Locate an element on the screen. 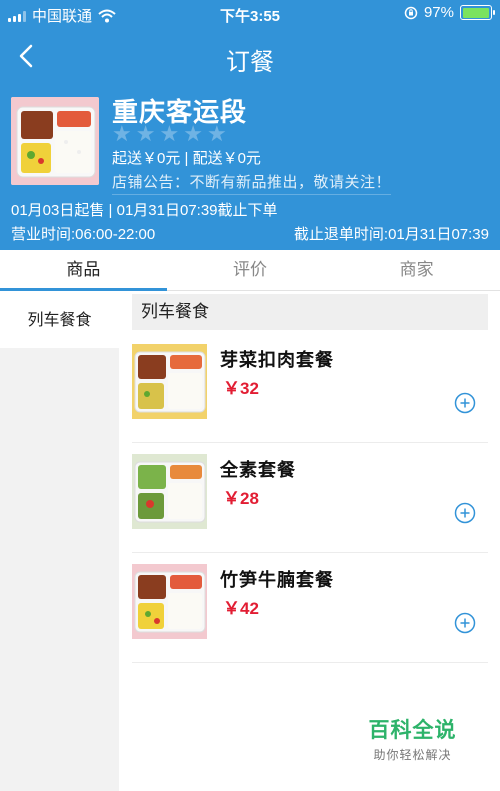 The height and width of the screenshot is (791, 500). nav-bar: 订餐 is located at coordinates (250, 56).